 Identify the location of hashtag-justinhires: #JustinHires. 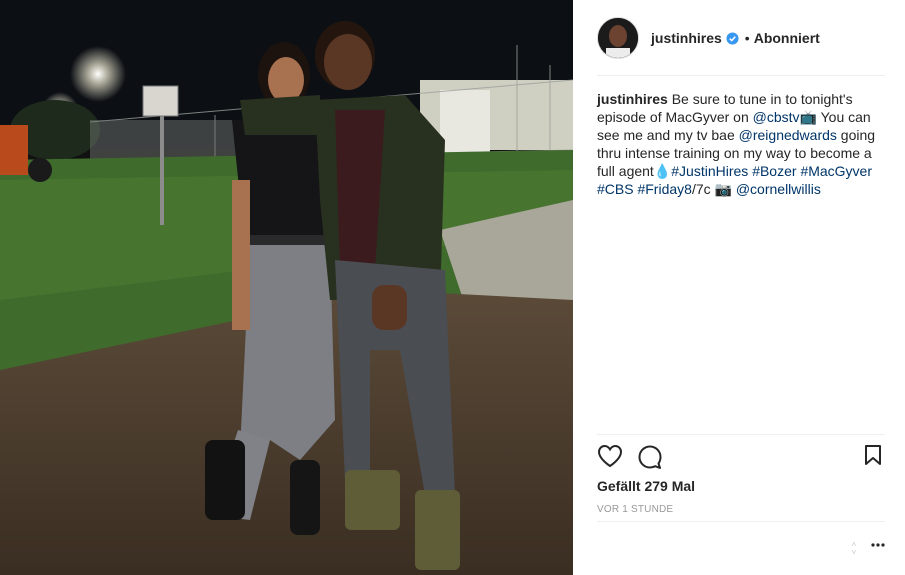
(709, 171).